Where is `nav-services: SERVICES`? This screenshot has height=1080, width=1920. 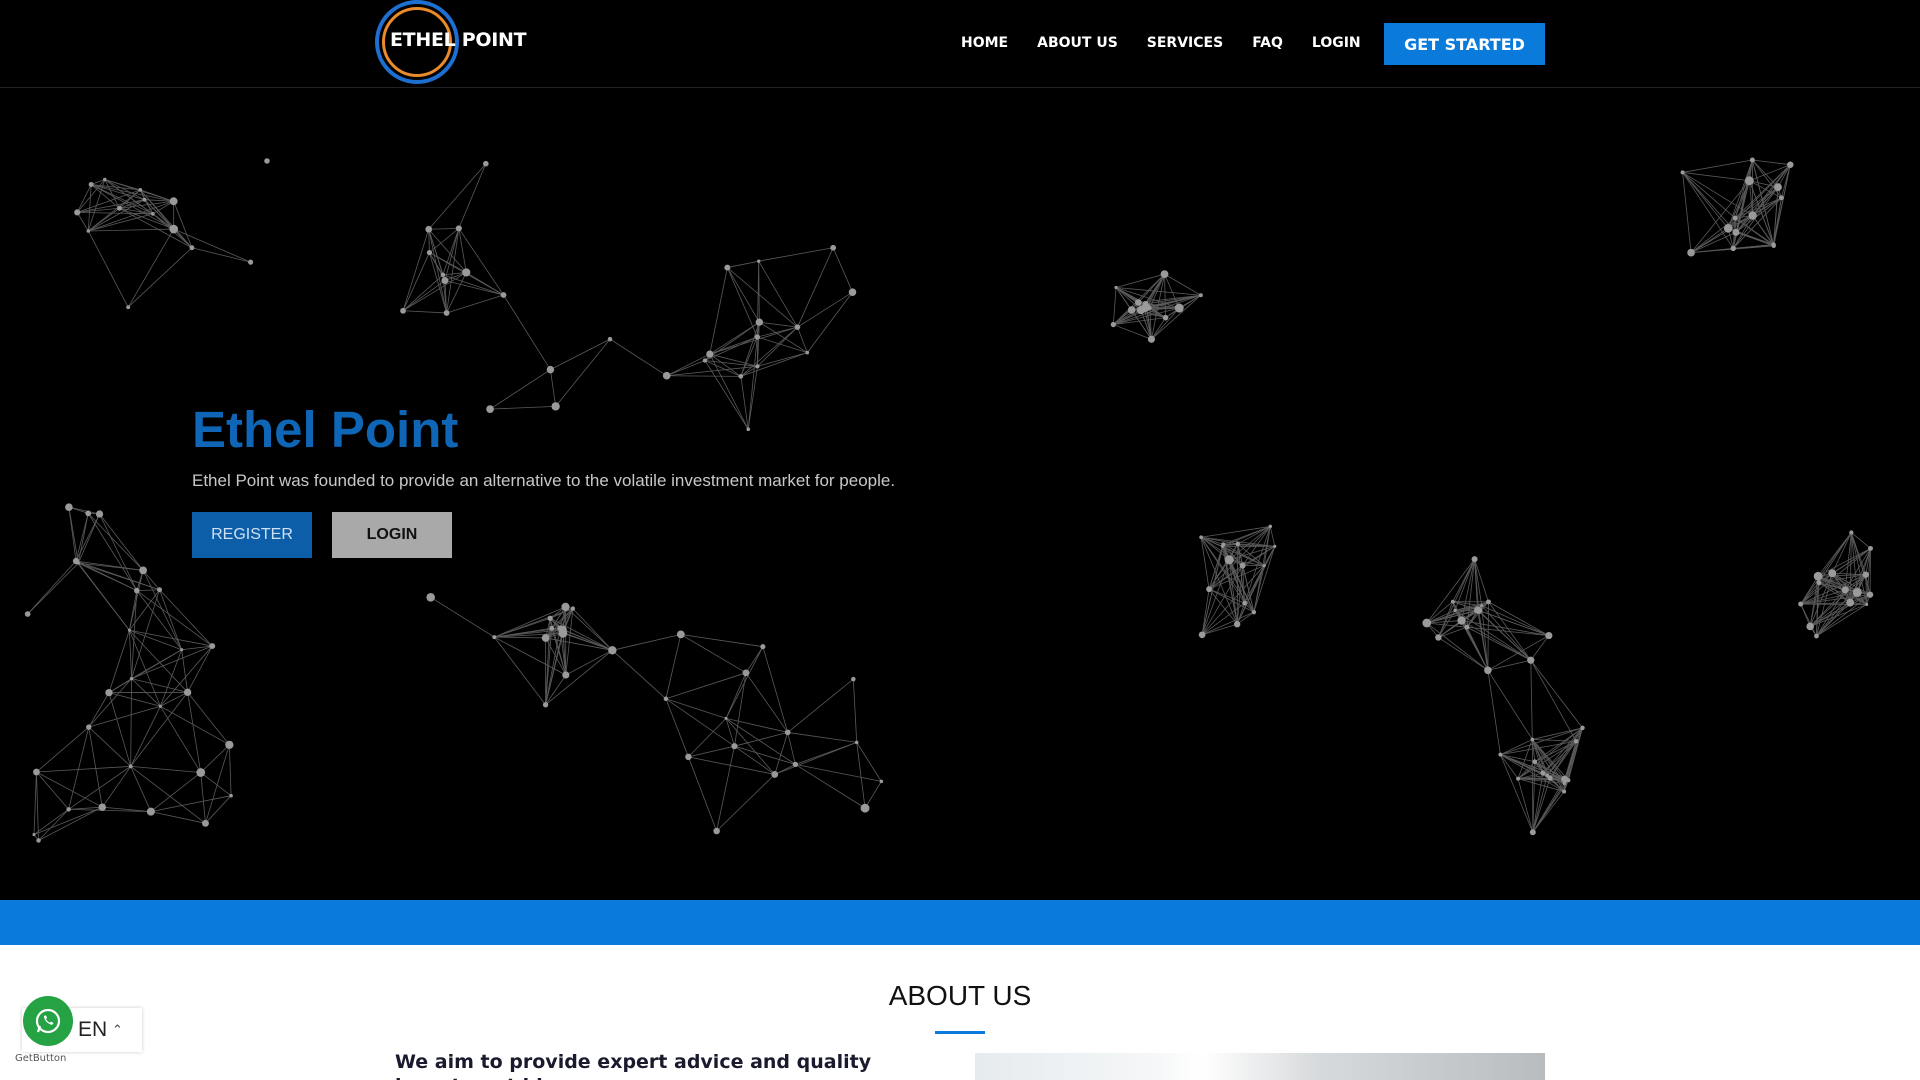 nav-services: SERVICES is located at coordinates (1185, 43).